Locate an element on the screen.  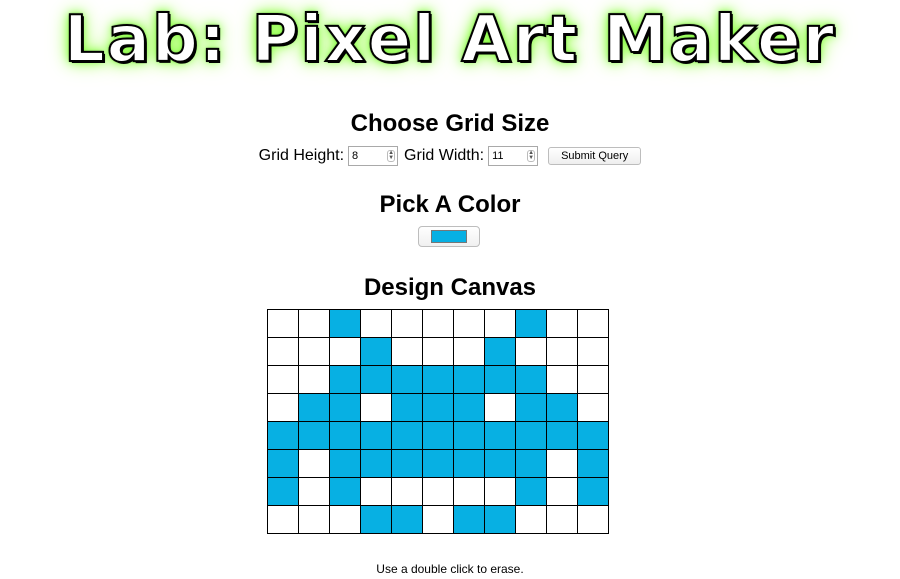
grid-height-field: ▲▼ is located at coordinates (373, 156).